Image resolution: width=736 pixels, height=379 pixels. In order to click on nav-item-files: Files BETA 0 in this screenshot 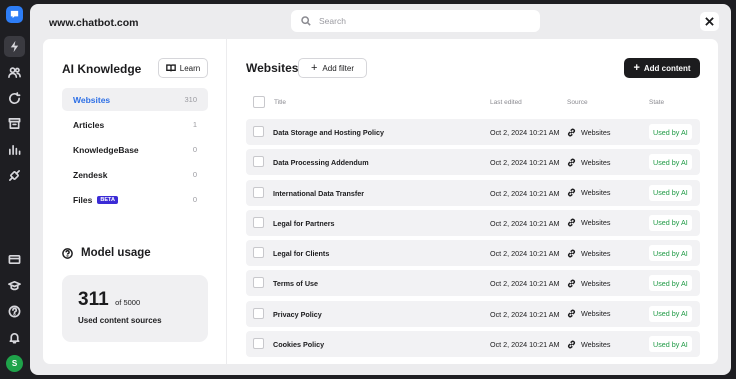, I will do `click(135, 199)`.